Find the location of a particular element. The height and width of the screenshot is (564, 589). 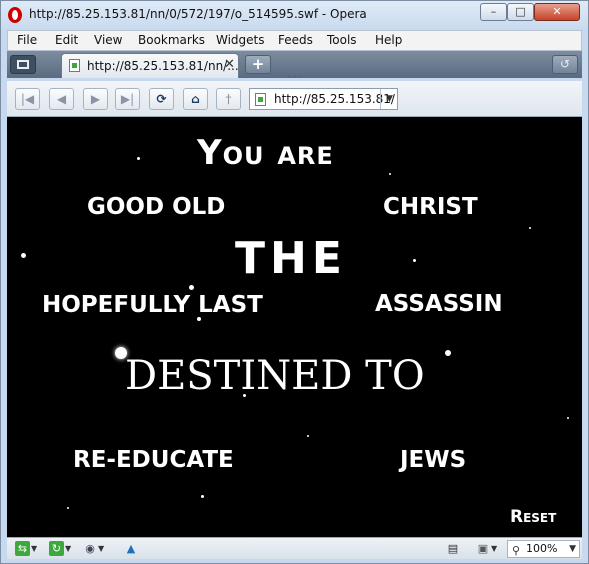

word-jews: JEWS is located at coordinates (433, 460).